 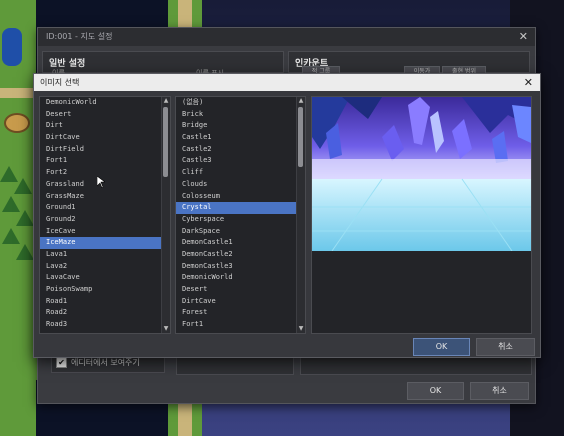 What do you see at coordinates (240, 232) in the screenshot?
I see `battleback2-list-item: DarkSpace` at bounding box center [240, 232].